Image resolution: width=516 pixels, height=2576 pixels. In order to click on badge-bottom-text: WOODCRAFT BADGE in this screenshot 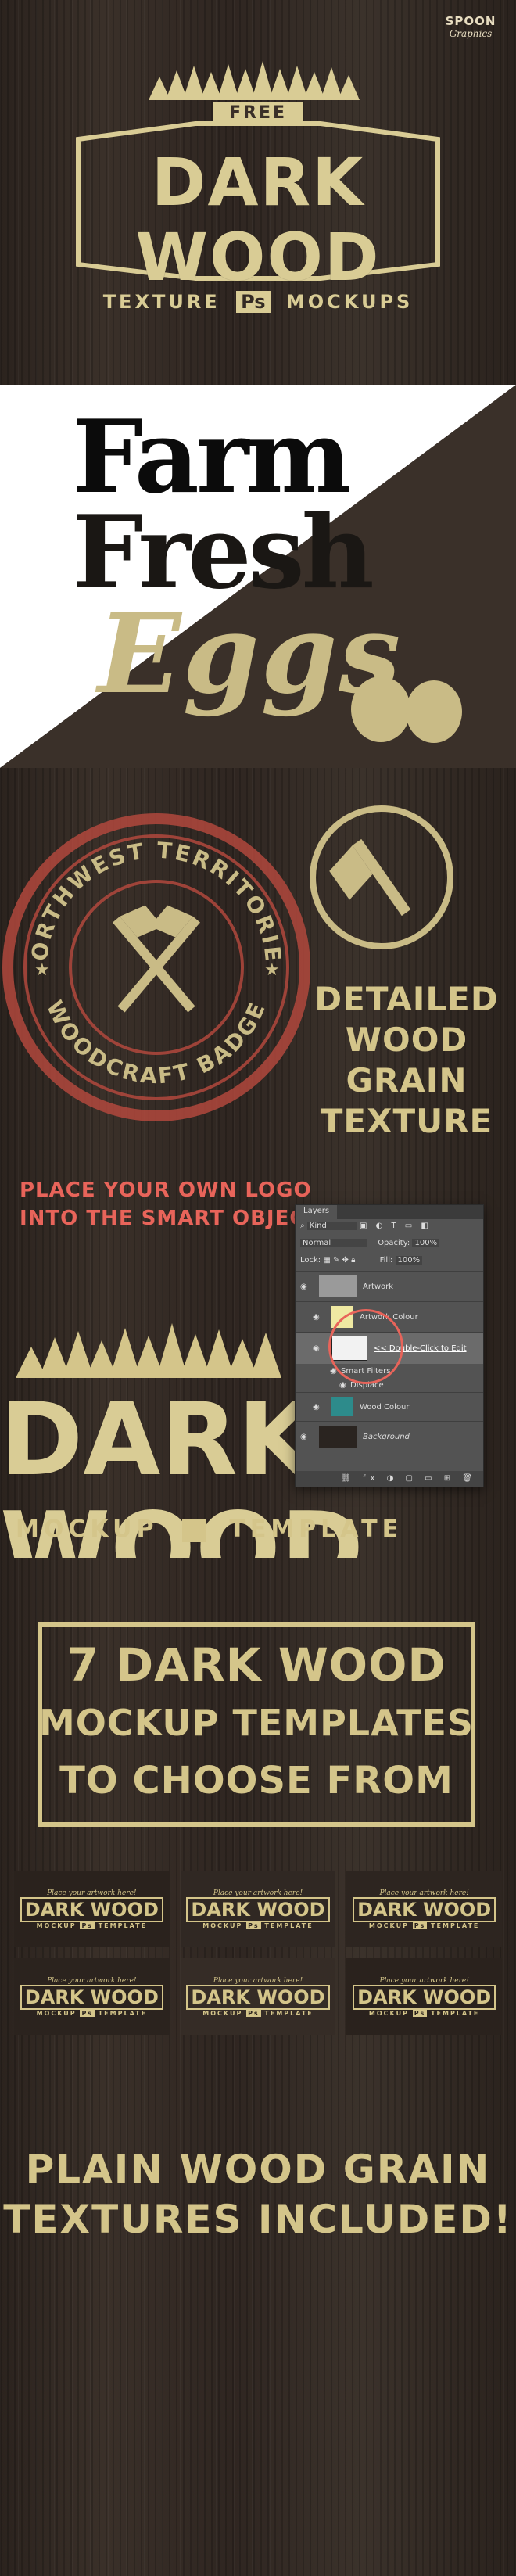, I will do `click(155, 1042)`.